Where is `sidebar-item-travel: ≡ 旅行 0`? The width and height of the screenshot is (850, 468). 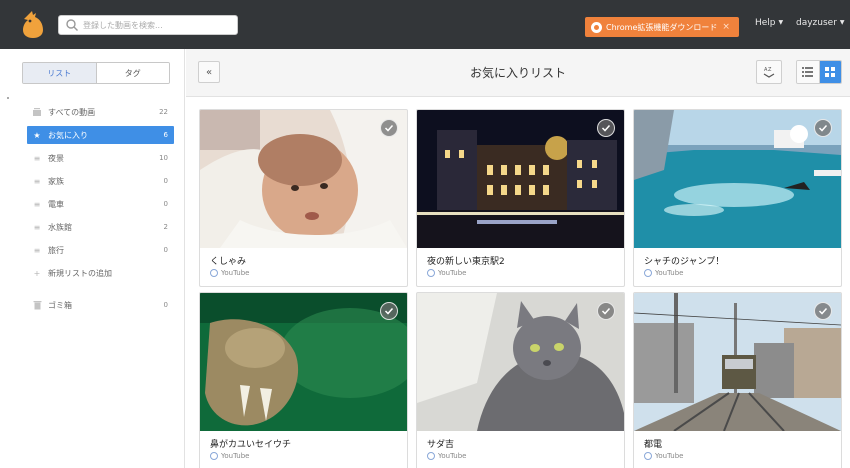
sidebar-item-travel: ≡ 旅行 0 is located at coordinates (100, 250).